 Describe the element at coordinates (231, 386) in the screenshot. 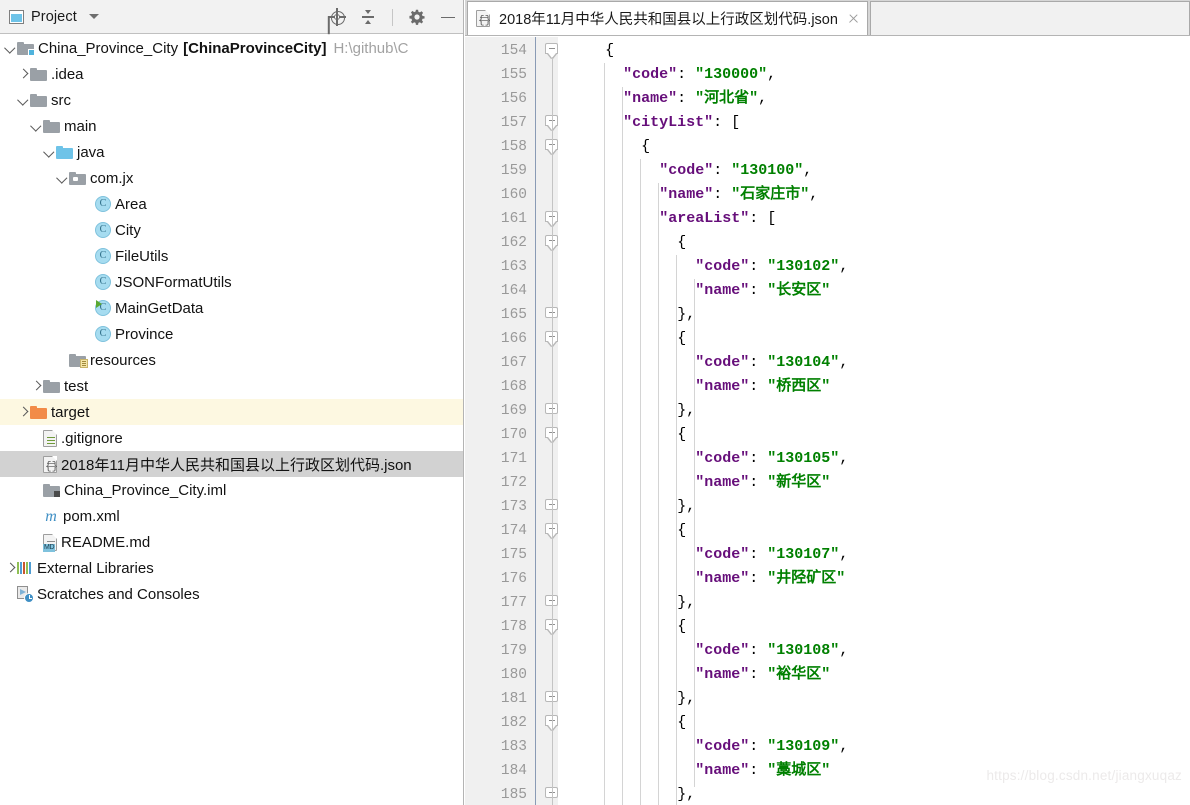

I see `tree-node-test: test` at that location.